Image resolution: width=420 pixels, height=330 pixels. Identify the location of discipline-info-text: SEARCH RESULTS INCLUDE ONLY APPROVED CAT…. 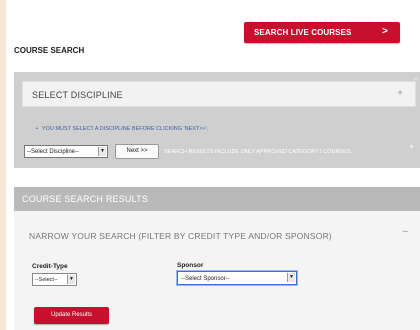
(258, 152).